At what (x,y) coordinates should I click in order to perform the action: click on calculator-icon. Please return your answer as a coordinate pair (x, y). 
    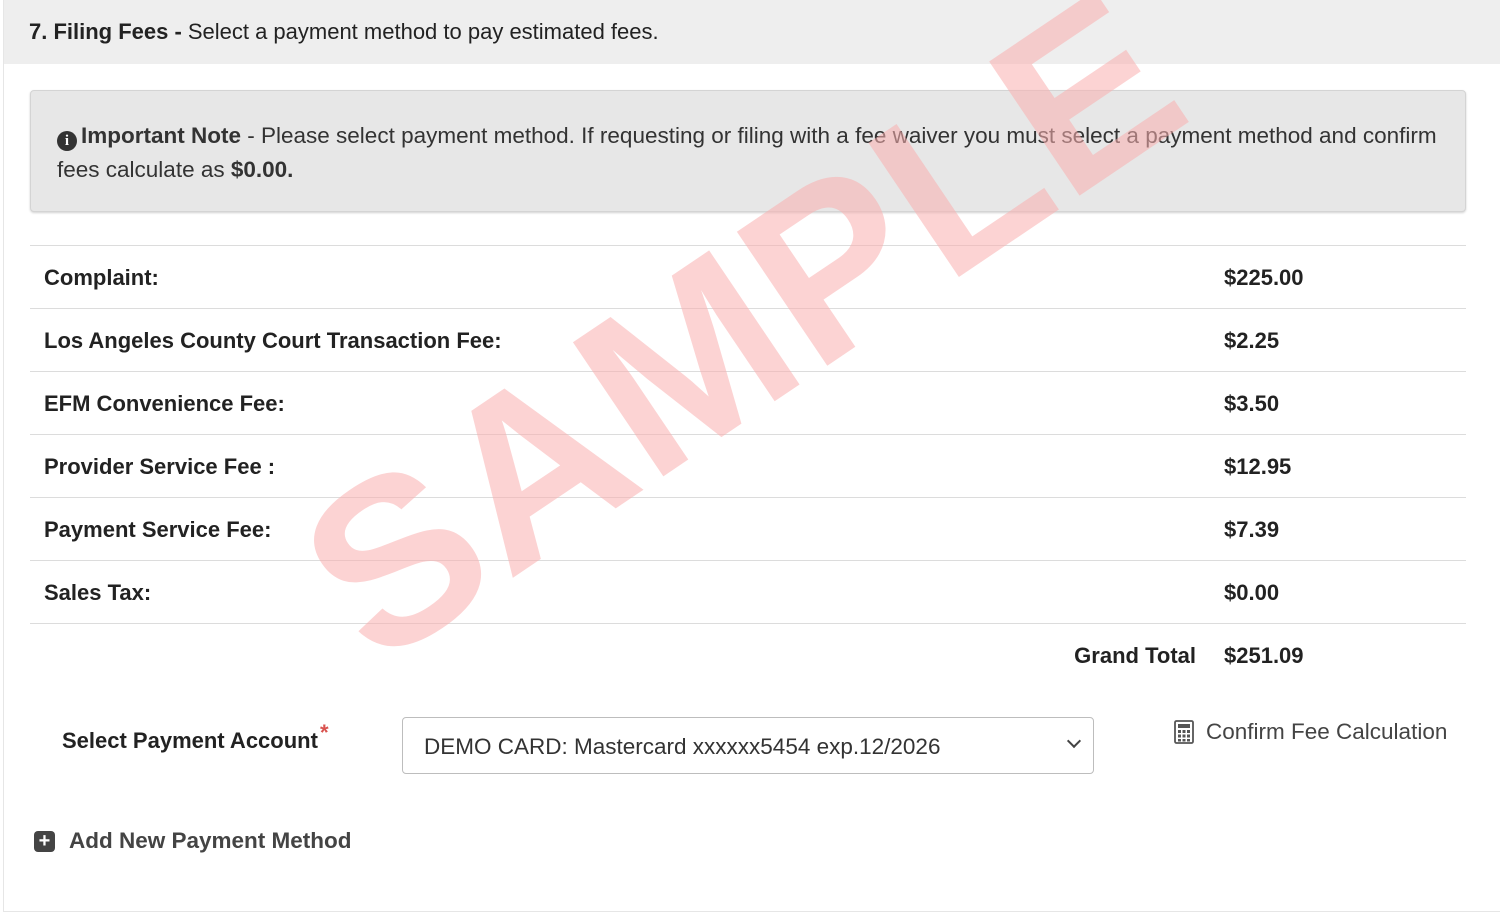
    Looking at the image, I should click on (1184, 732).